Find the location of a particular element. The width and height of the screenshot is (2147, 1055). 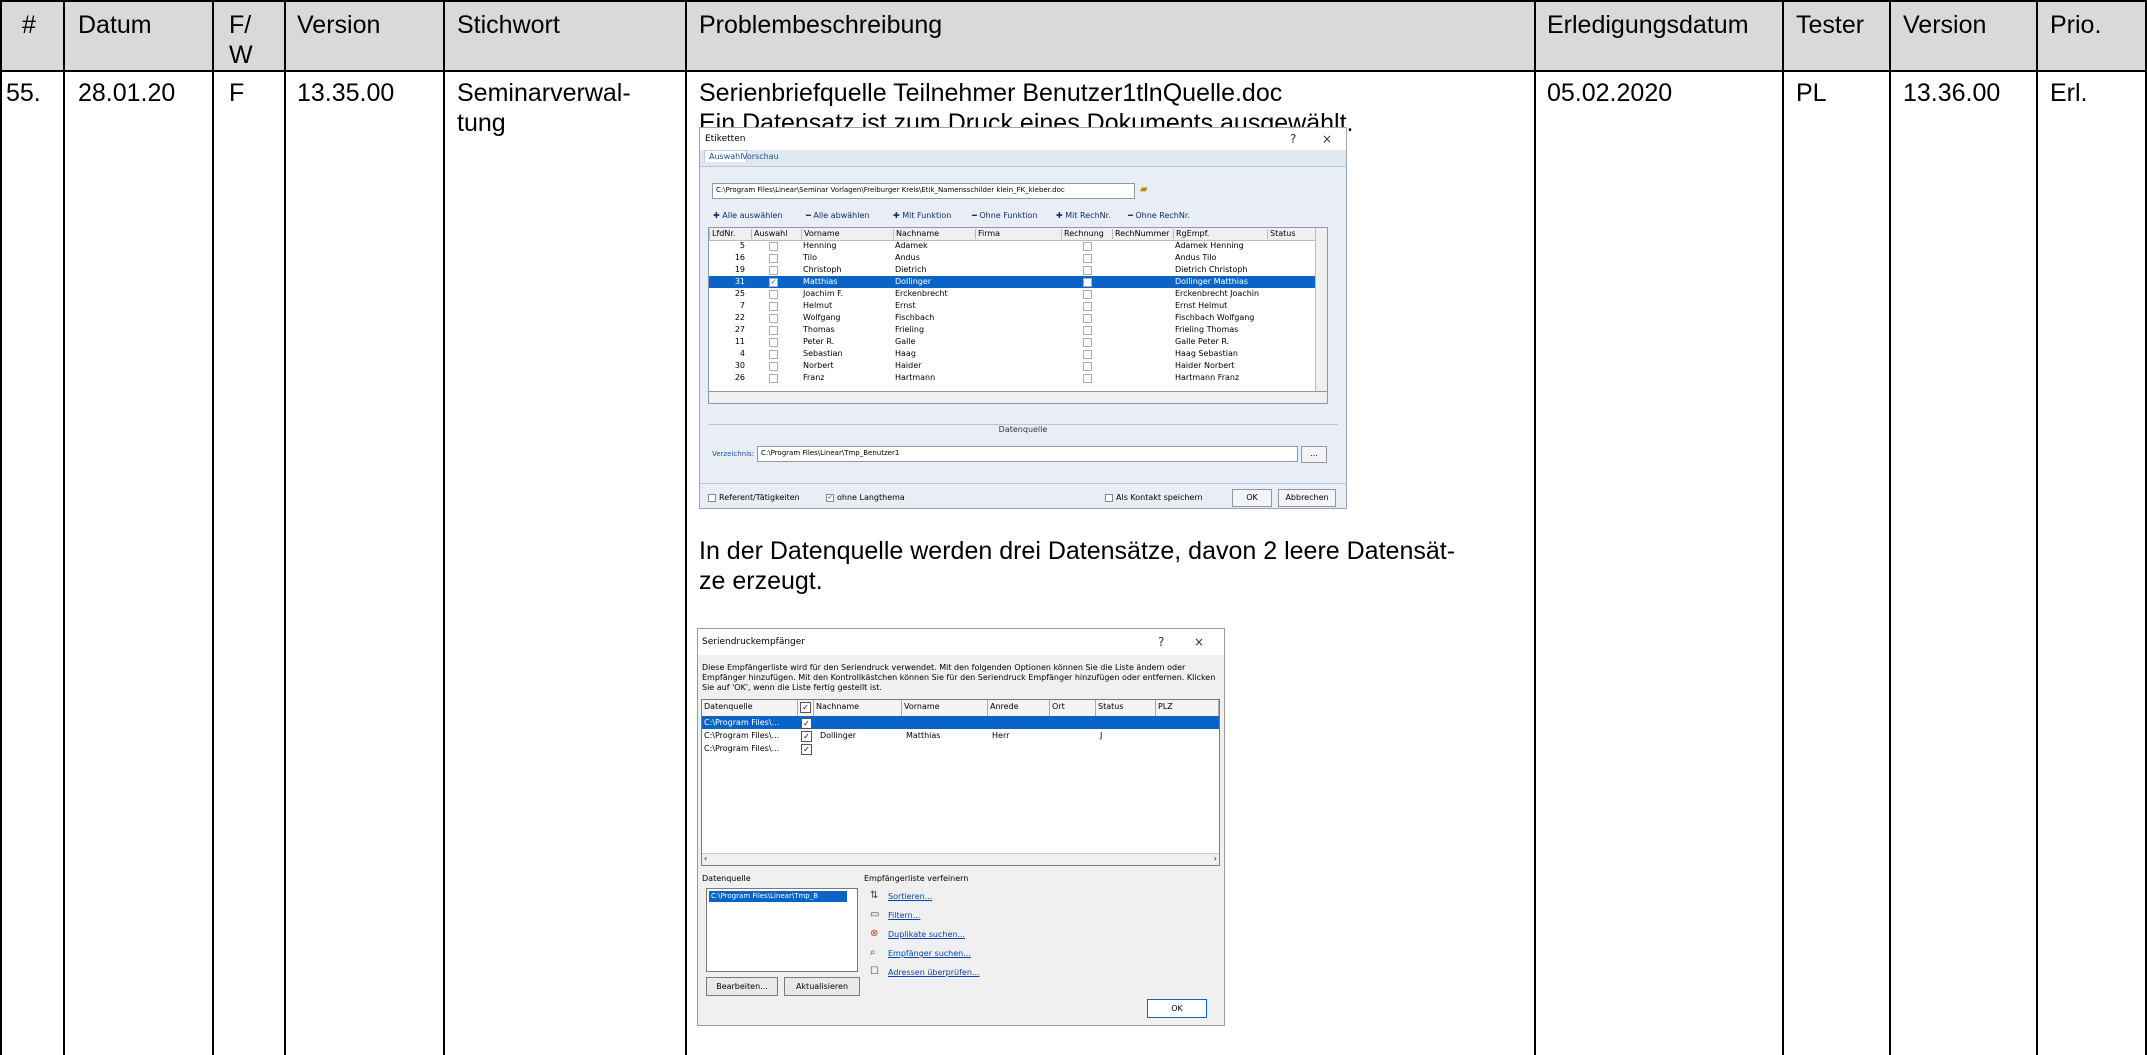

with-function-button: ✚ Mit Funktion is located at coordinates (922, 215).